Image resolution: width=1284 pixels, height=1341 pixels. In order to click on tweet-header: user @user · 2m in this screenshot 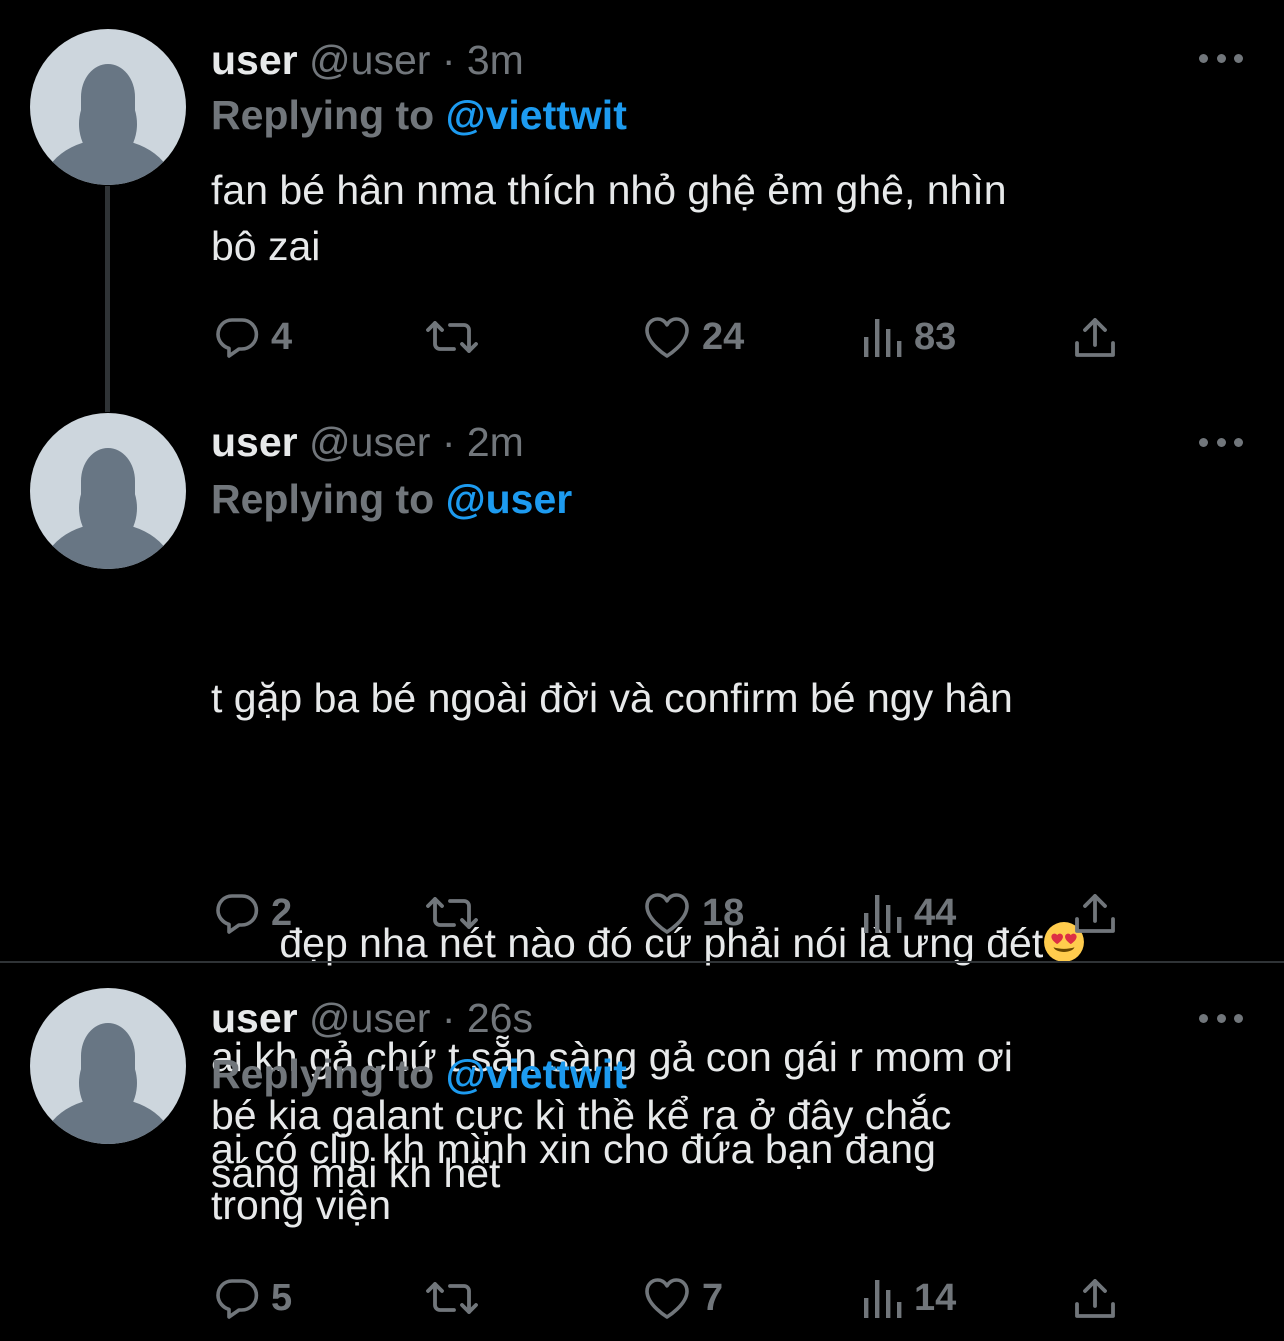, I will do `click(367, 442)`.